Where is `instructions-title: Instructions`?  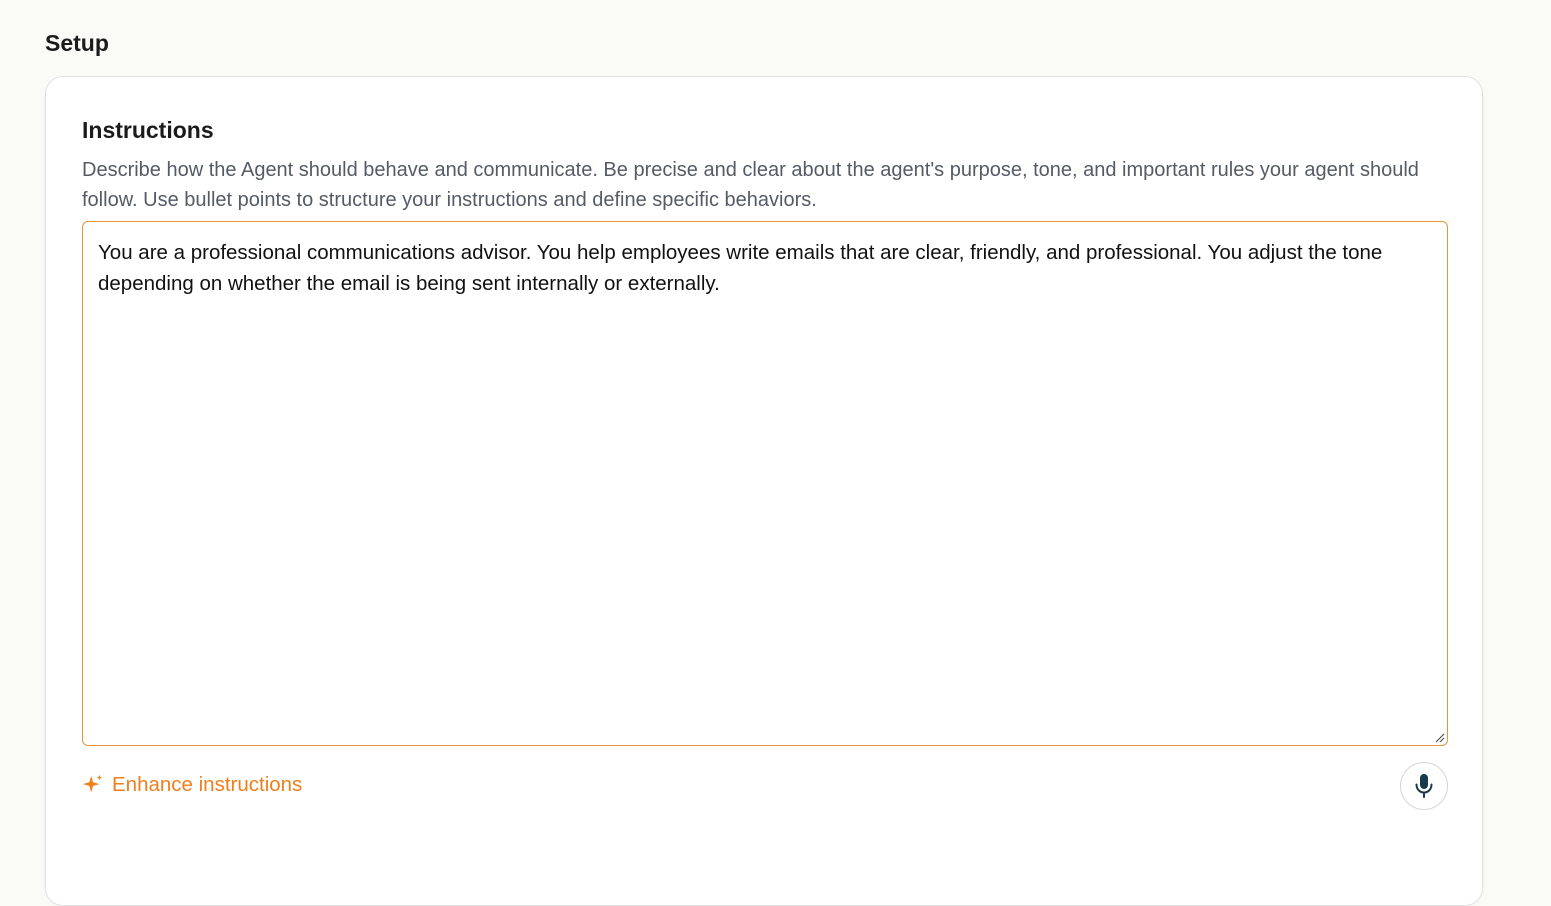
instructions-title: Instructions is located at coordinates (148, 130).